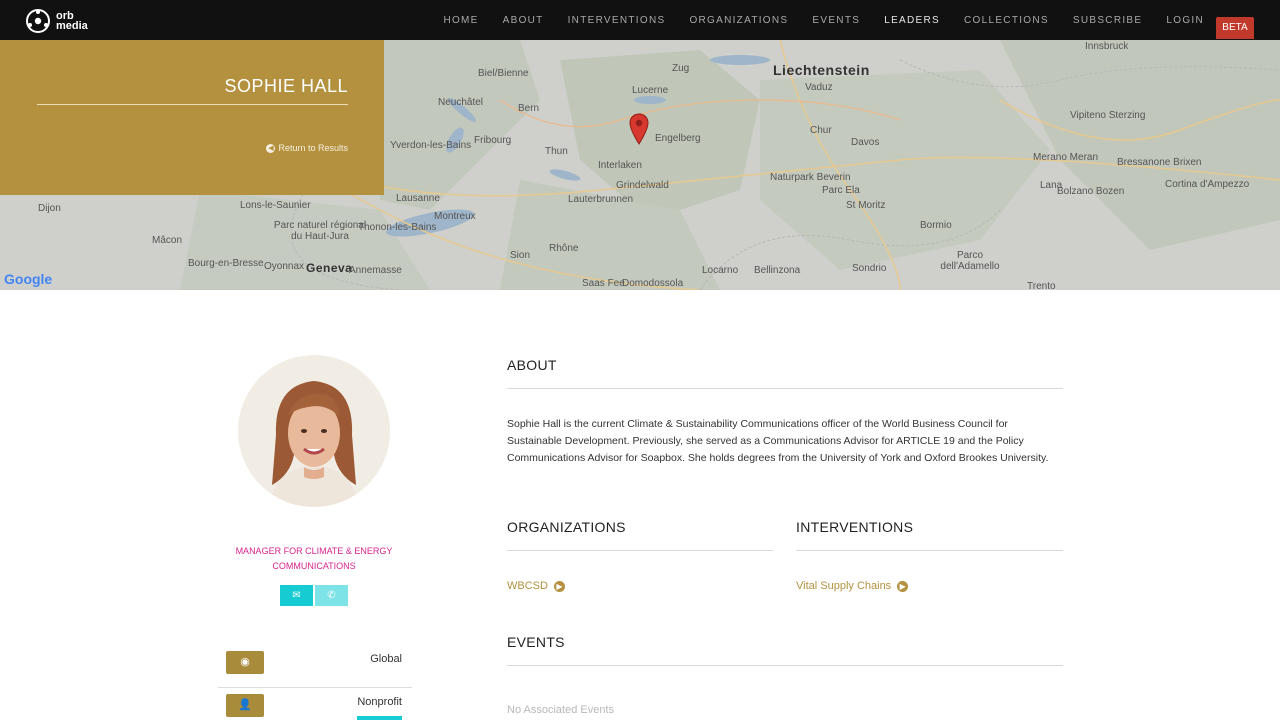 The image size is (1280, 720). I want to click on intervention-label: Vital Supply Chains, so click(844, 586).